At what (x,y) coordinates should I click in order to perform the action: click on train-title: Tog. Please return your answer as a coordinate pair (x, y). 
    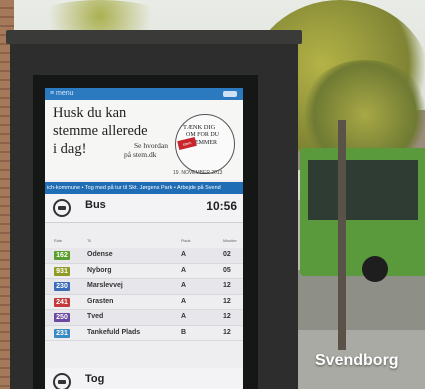
    Looking at the image, I should click on (95, 379).